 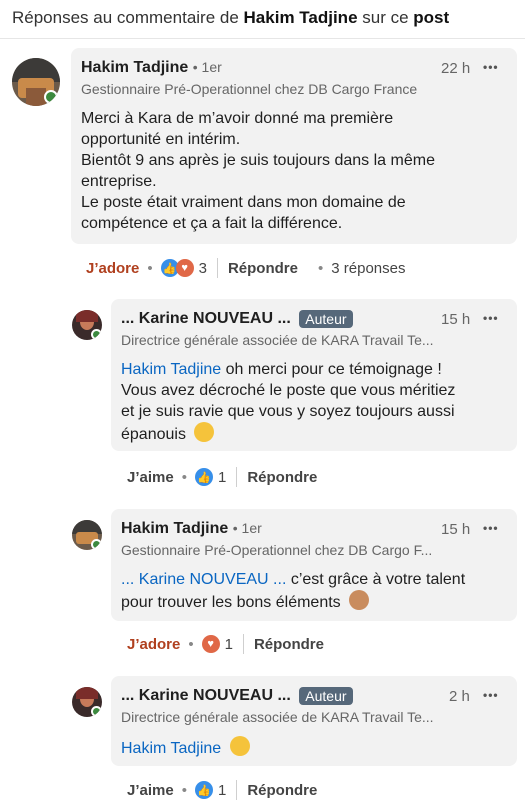 I want to click on header-divider, so click(x=262, y=38).